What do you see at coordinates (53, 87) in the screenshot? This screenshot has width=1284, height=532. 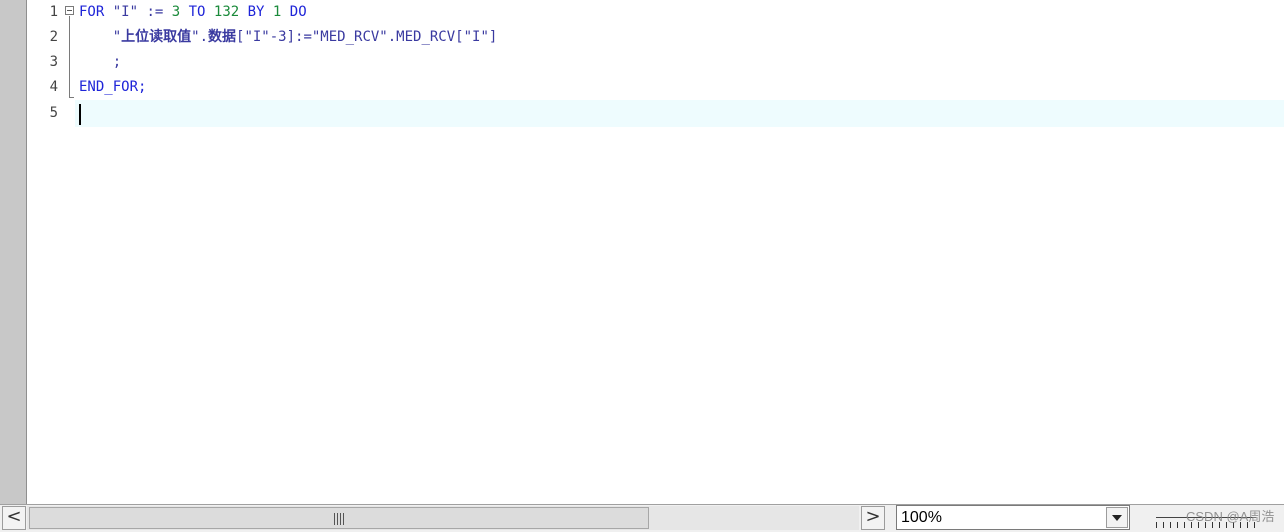 I see `line-number: 4` at bounding box center [53, 87].